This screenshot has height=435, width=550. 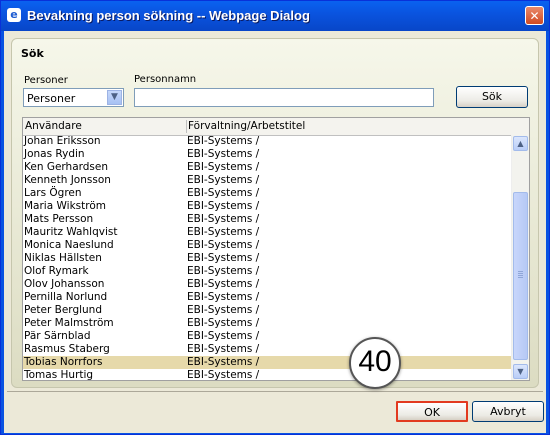 I want to click on grid-header: Användare Förvaltning/Arbetstitel, so click(x=276, y=127).